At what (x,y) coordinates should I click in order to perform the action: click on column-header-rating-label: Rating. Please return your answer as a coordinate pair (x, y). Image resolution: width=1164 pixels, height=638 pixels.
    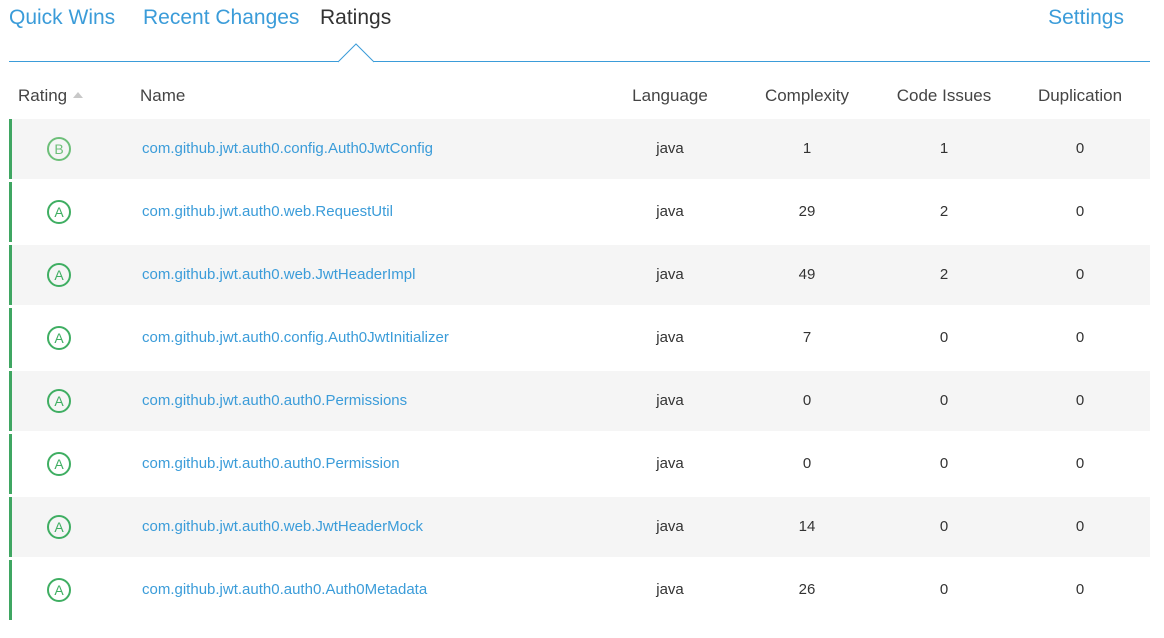
    Looking at the image, I should click on (43, 95).